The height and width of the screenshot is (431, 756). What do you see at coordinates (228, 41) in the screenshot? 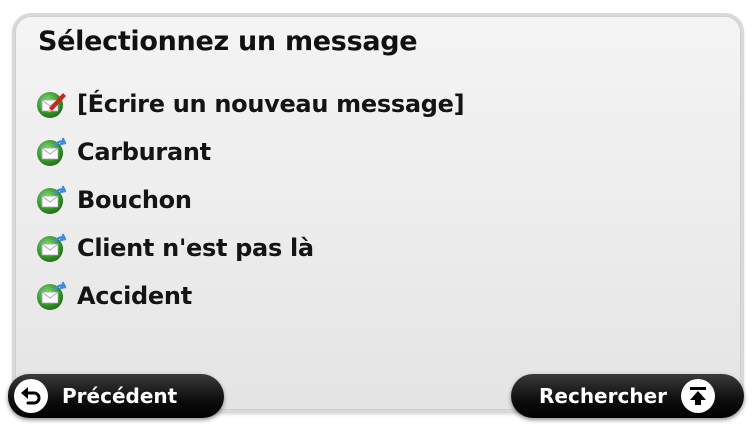
I see `page-title: Sélectionnez un message` at bounding box center [228, 41].